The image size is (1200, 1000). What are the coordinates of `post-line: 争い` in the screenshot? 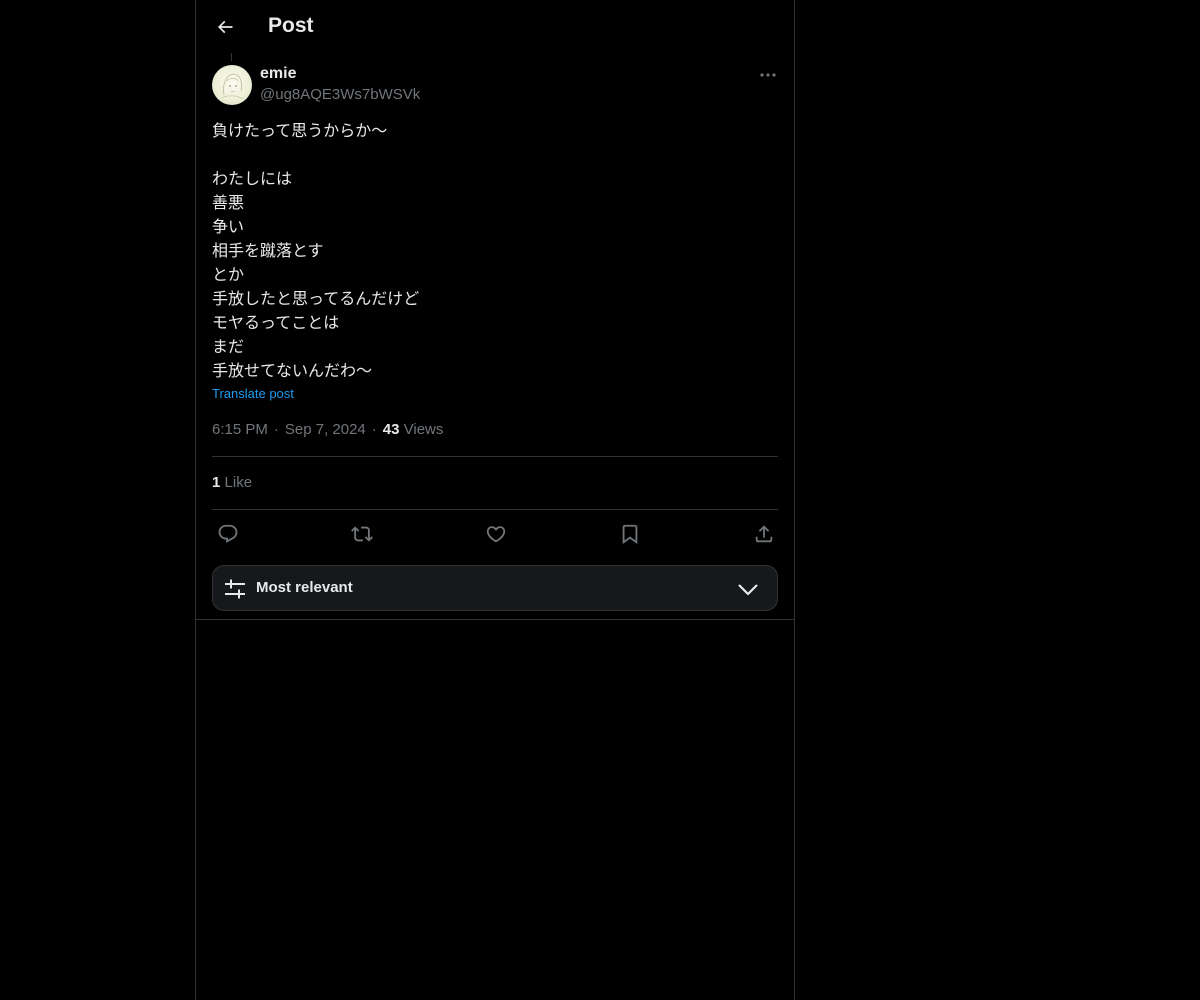 It's located at (228, 226).